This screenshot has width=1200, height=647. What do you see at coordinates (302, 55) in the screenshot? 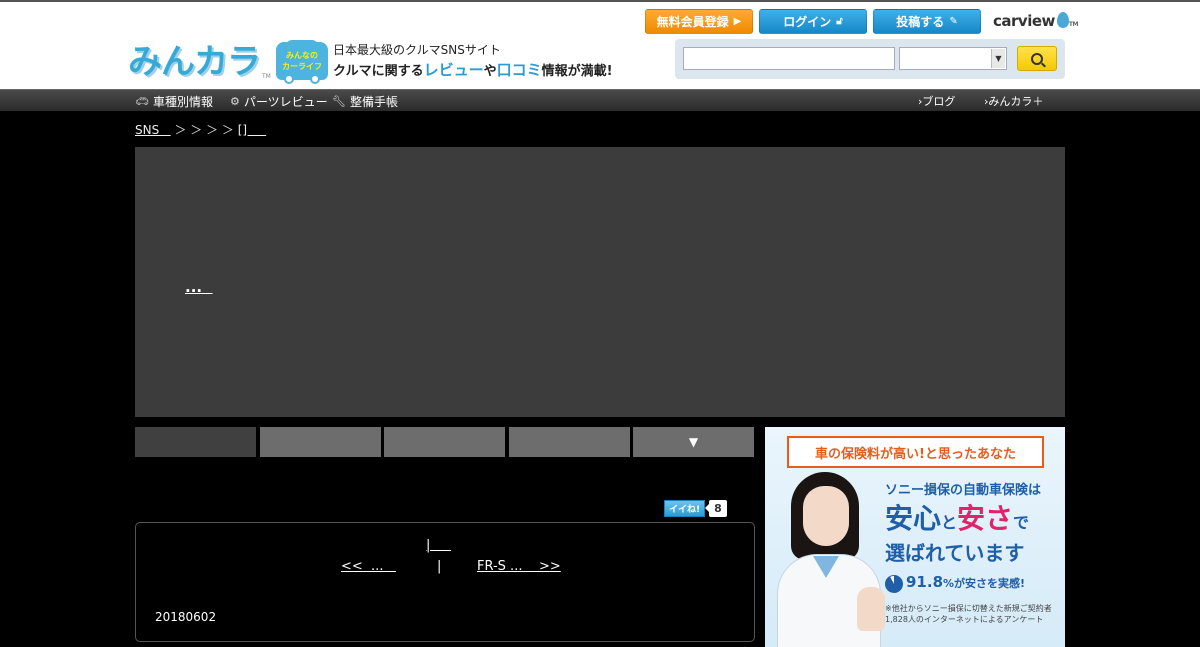
I see `badge-line1: みんなの` at bounding box center [302, 55].